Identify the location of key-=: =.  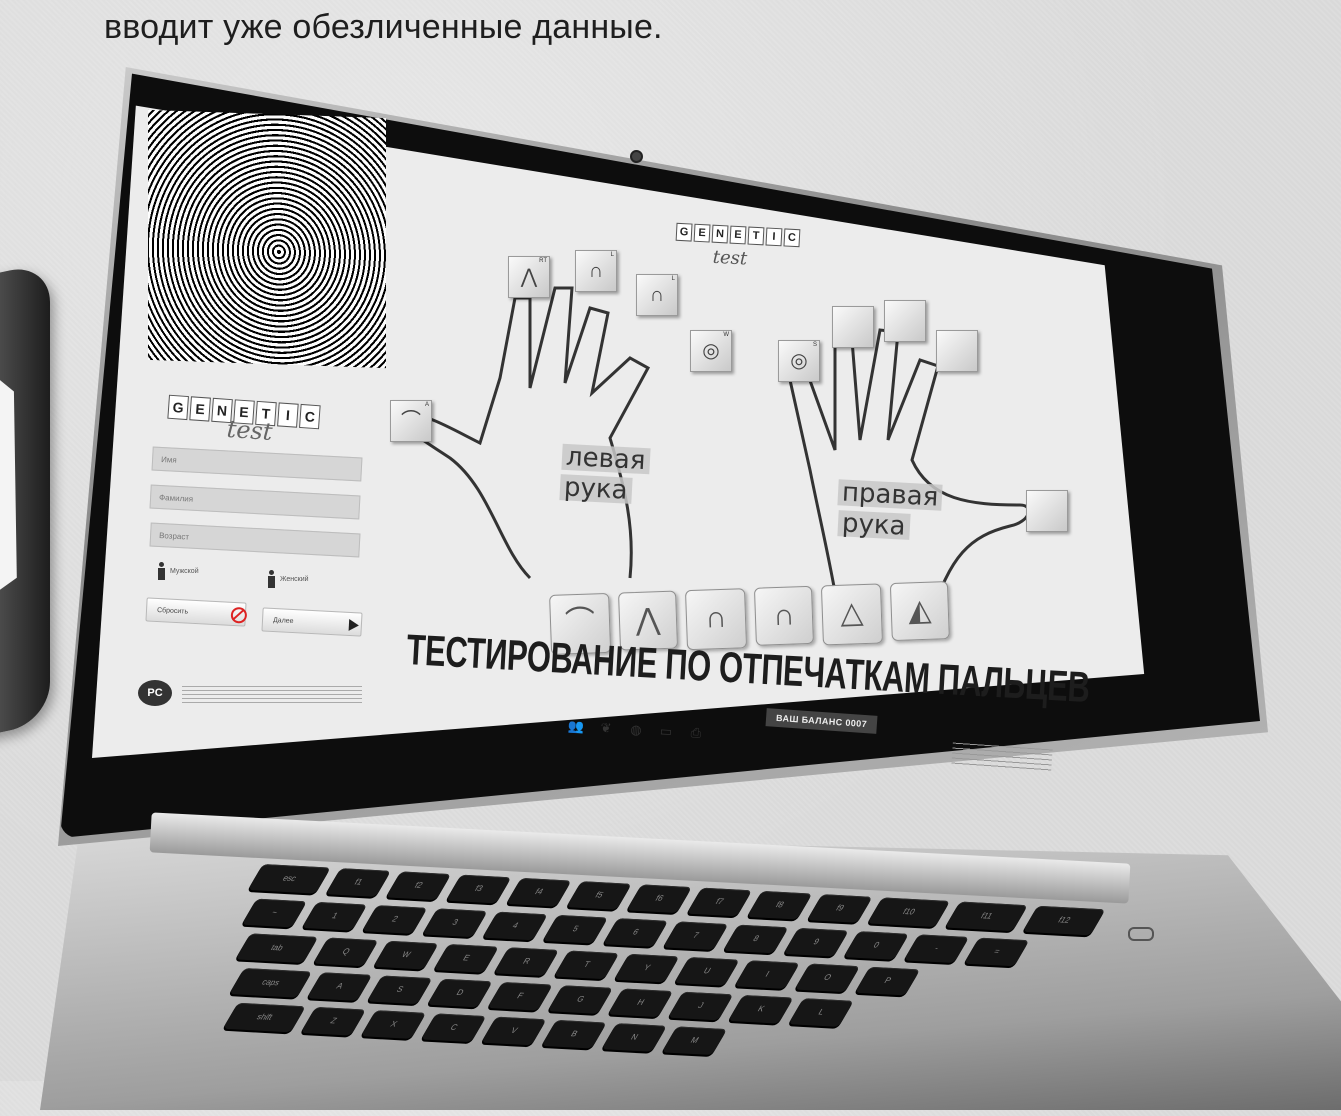
(996, 952).